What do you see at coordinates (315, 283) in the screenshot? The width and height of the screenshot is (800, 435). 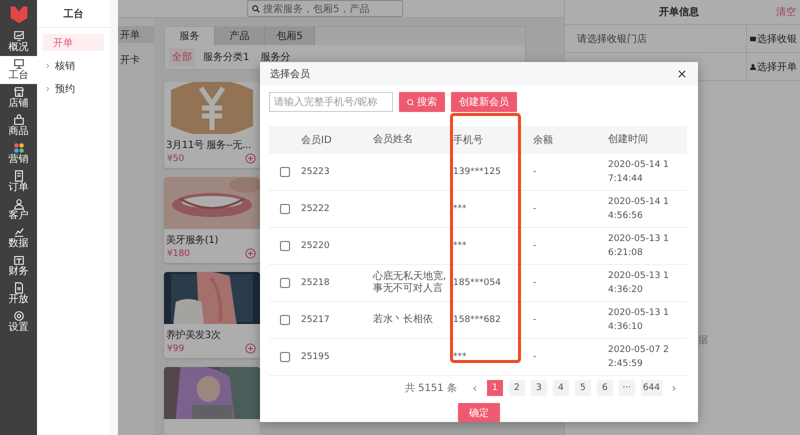 I see `table-cell: 25218` at bounding box center [315, 283].